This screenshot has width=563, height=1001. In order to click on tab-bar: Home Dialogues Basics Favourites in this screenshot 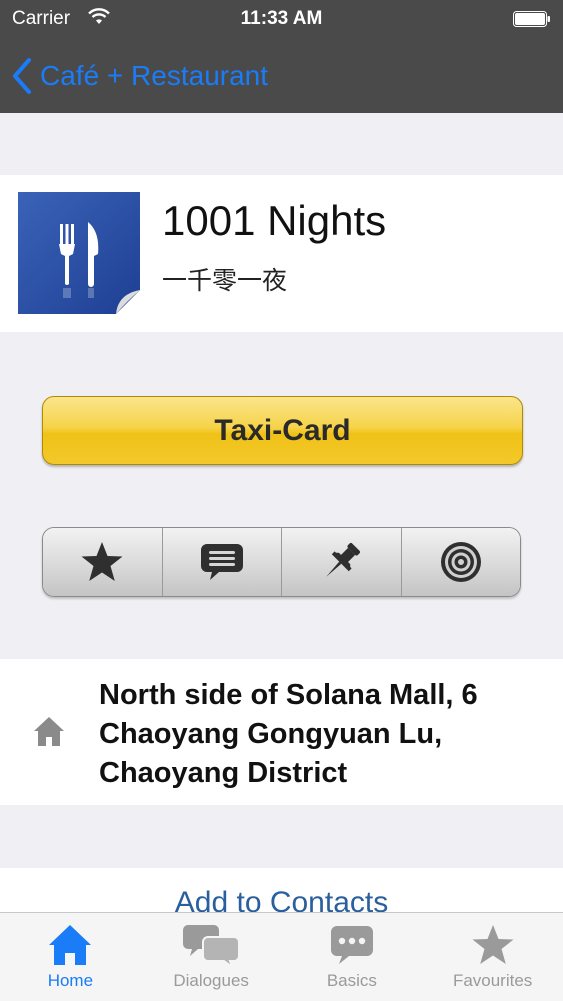, I will do `click(281, 956)`.